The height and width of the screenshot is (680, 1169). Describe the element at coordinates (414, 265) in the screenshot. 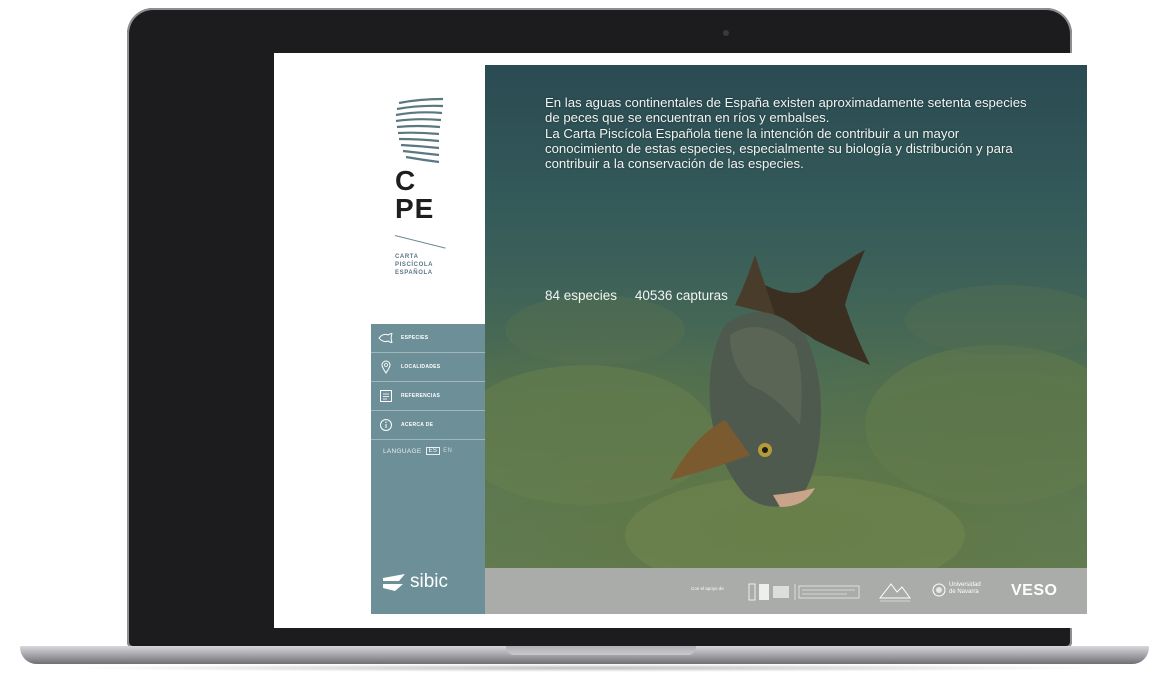

I see `logo-subtitle-line-2: PISCÍCOLA` at that location.